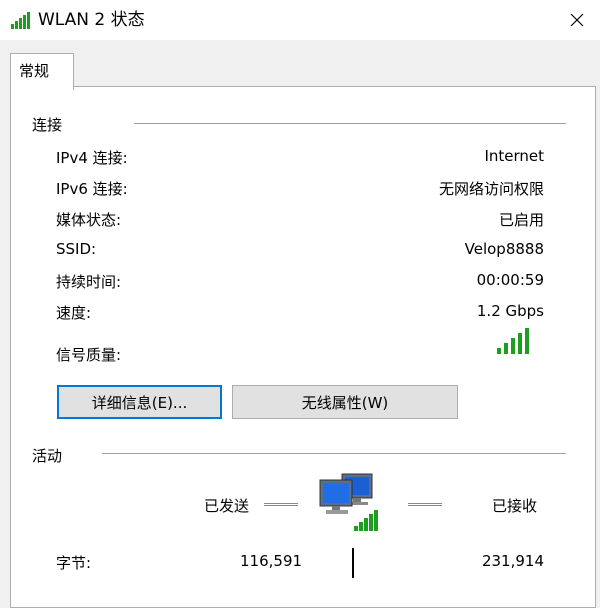 The image size is (600, 608). I want to click on tab-general-label: 常规, so click(34, 71).